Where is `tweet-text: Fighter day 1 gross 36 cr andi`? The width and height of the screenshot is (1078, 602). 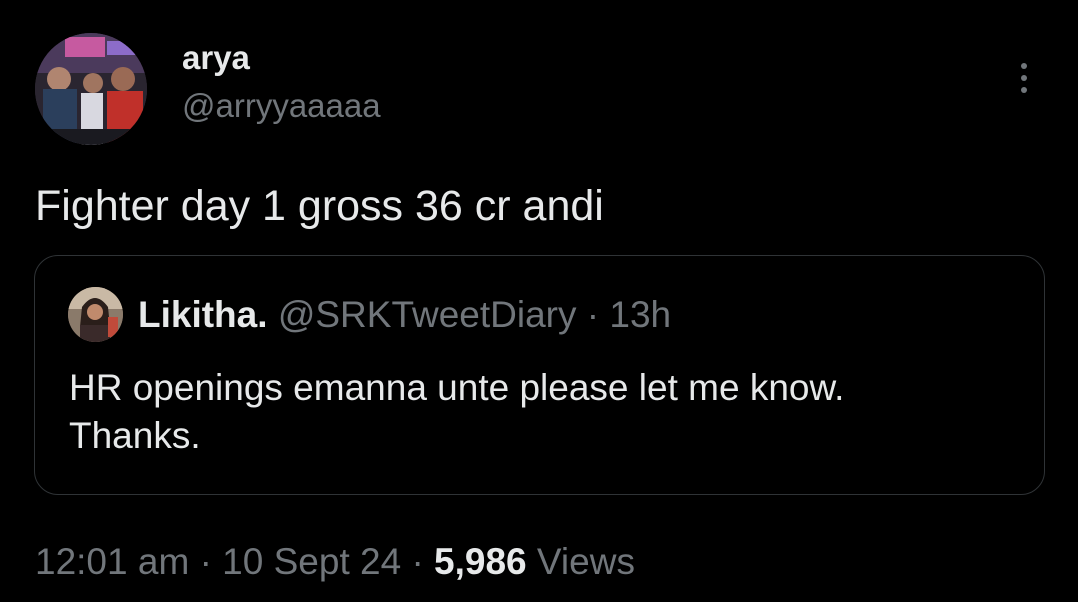 tweet-text: Fighter day 1 gross 36 cr andi is located at coordinates (319, 206).